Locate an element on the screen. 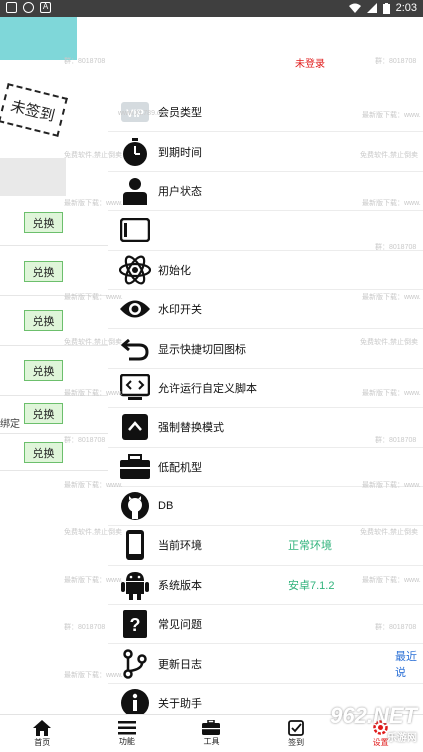 The image size is (423, 752). menu-item-shortcut-icon: 显示快捷切回图标 is located at coordinates (265, 349).